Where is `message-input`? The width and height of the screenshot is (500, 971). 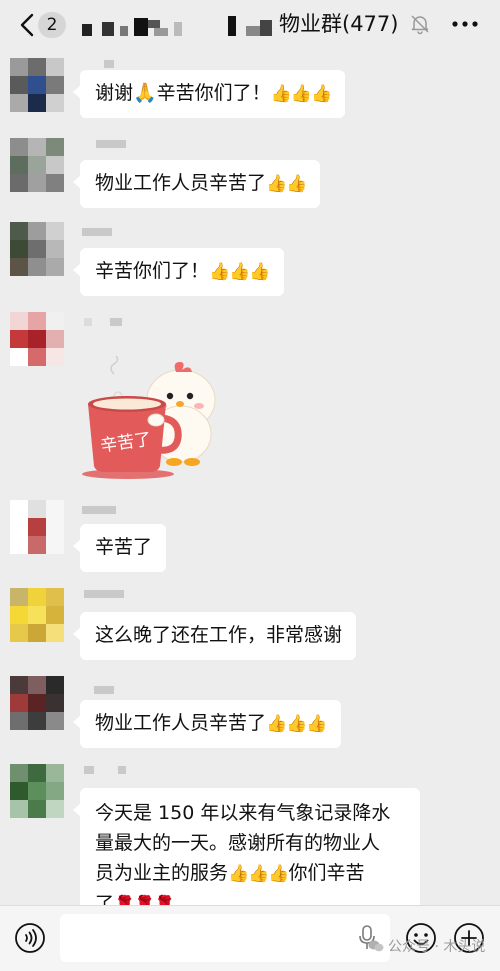
message-input is located at coordinates (225, 938).